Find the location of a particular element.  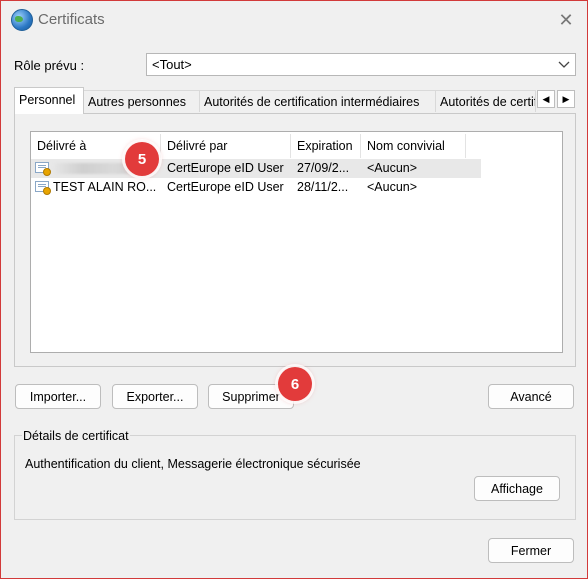

globe-icon is located at coordinates (22, 20).